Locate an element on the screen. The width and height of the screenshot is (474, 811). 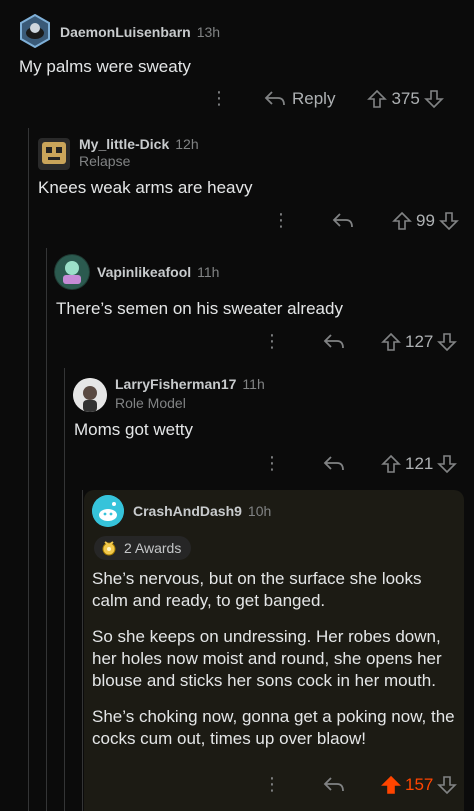
comment-body: Knees weak arms are heavy is located at coordinates (145, 187).